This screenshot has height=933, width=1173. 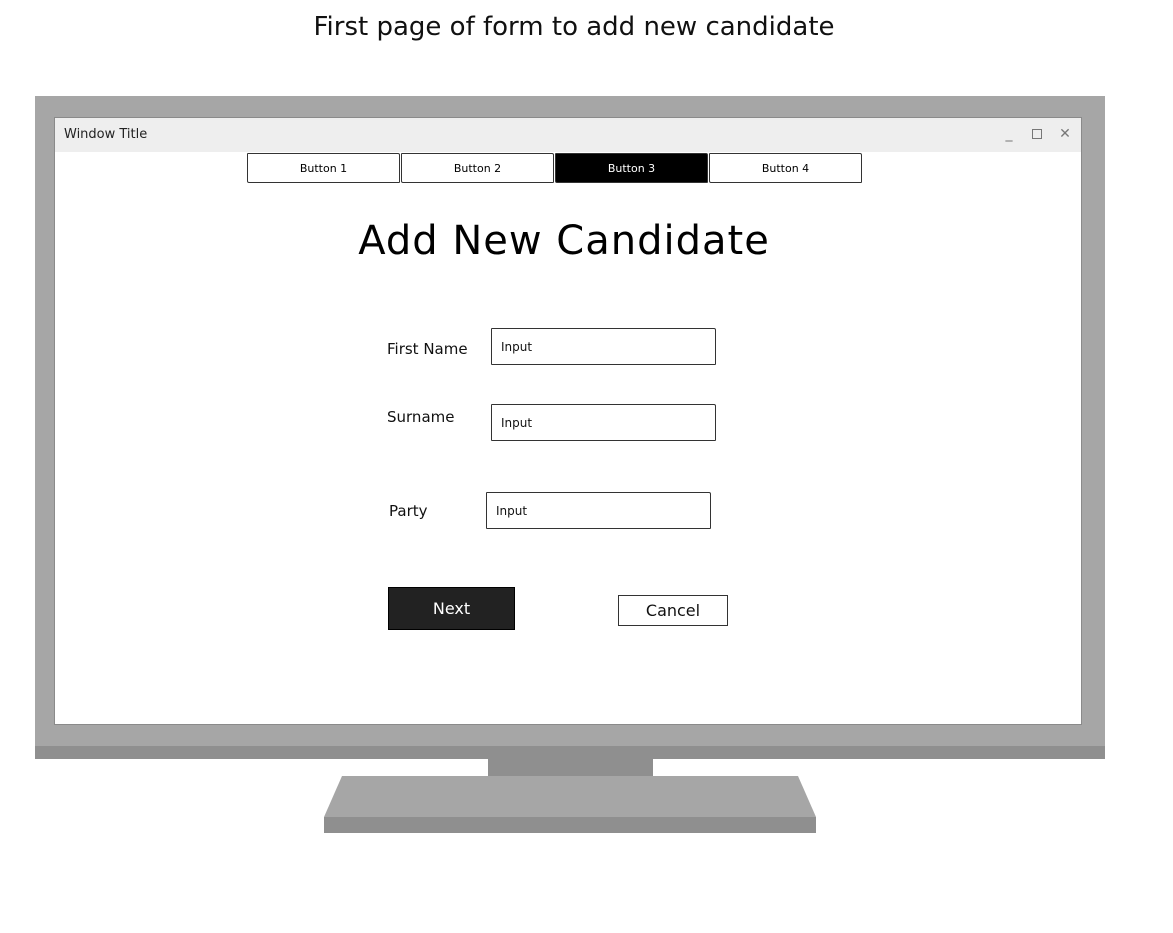 I want to click on close-button: ✕, so click(x=1065, y=134).